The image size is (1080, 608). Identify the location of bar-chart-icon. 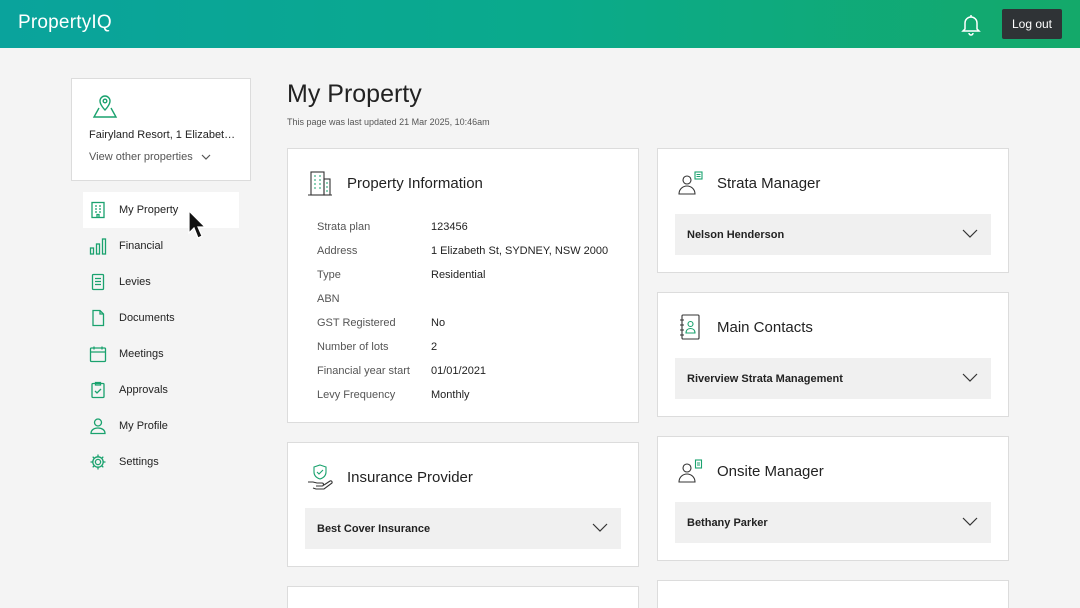
(98, 246).